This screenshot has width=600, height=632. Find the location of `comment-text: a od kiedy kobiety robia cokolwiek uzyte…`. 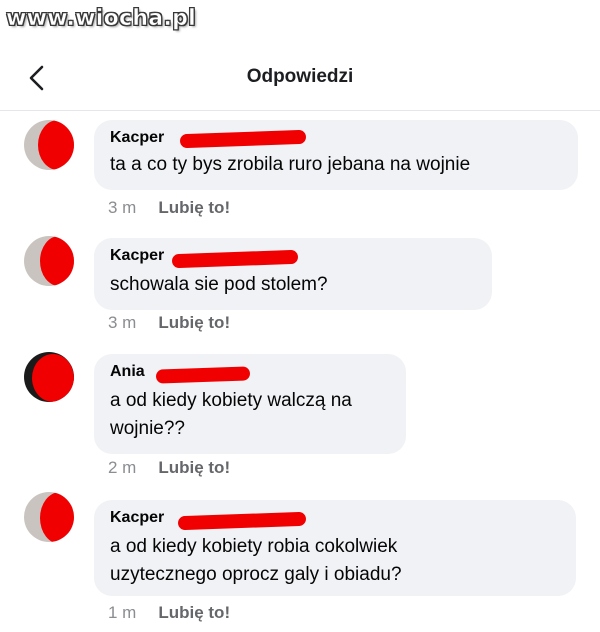

comment-text: a od kiedy kobiety robia cokolwiek uzyte… is located at coordinates (256, 560).